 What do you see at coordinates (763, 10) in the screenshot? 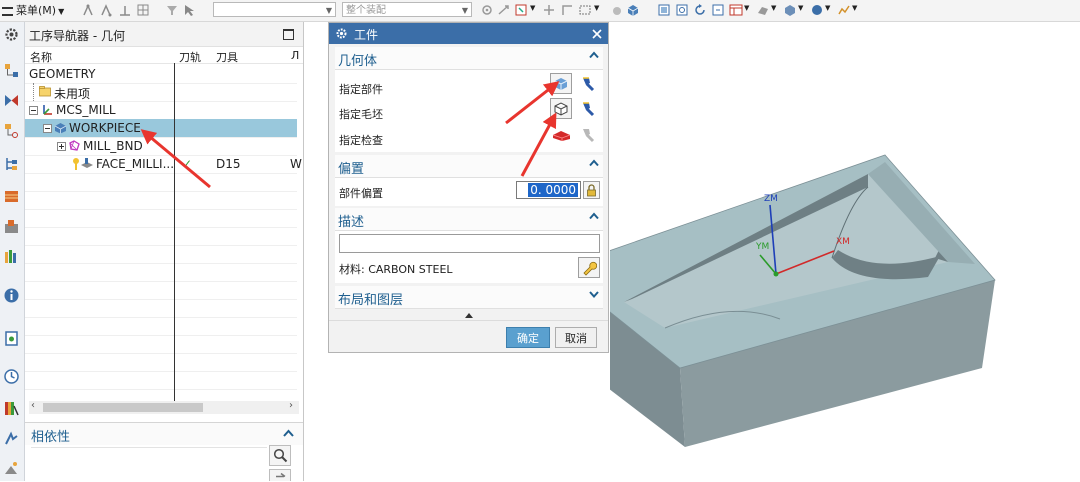
I see `render-style-icon` at bounding box center [763, 10].